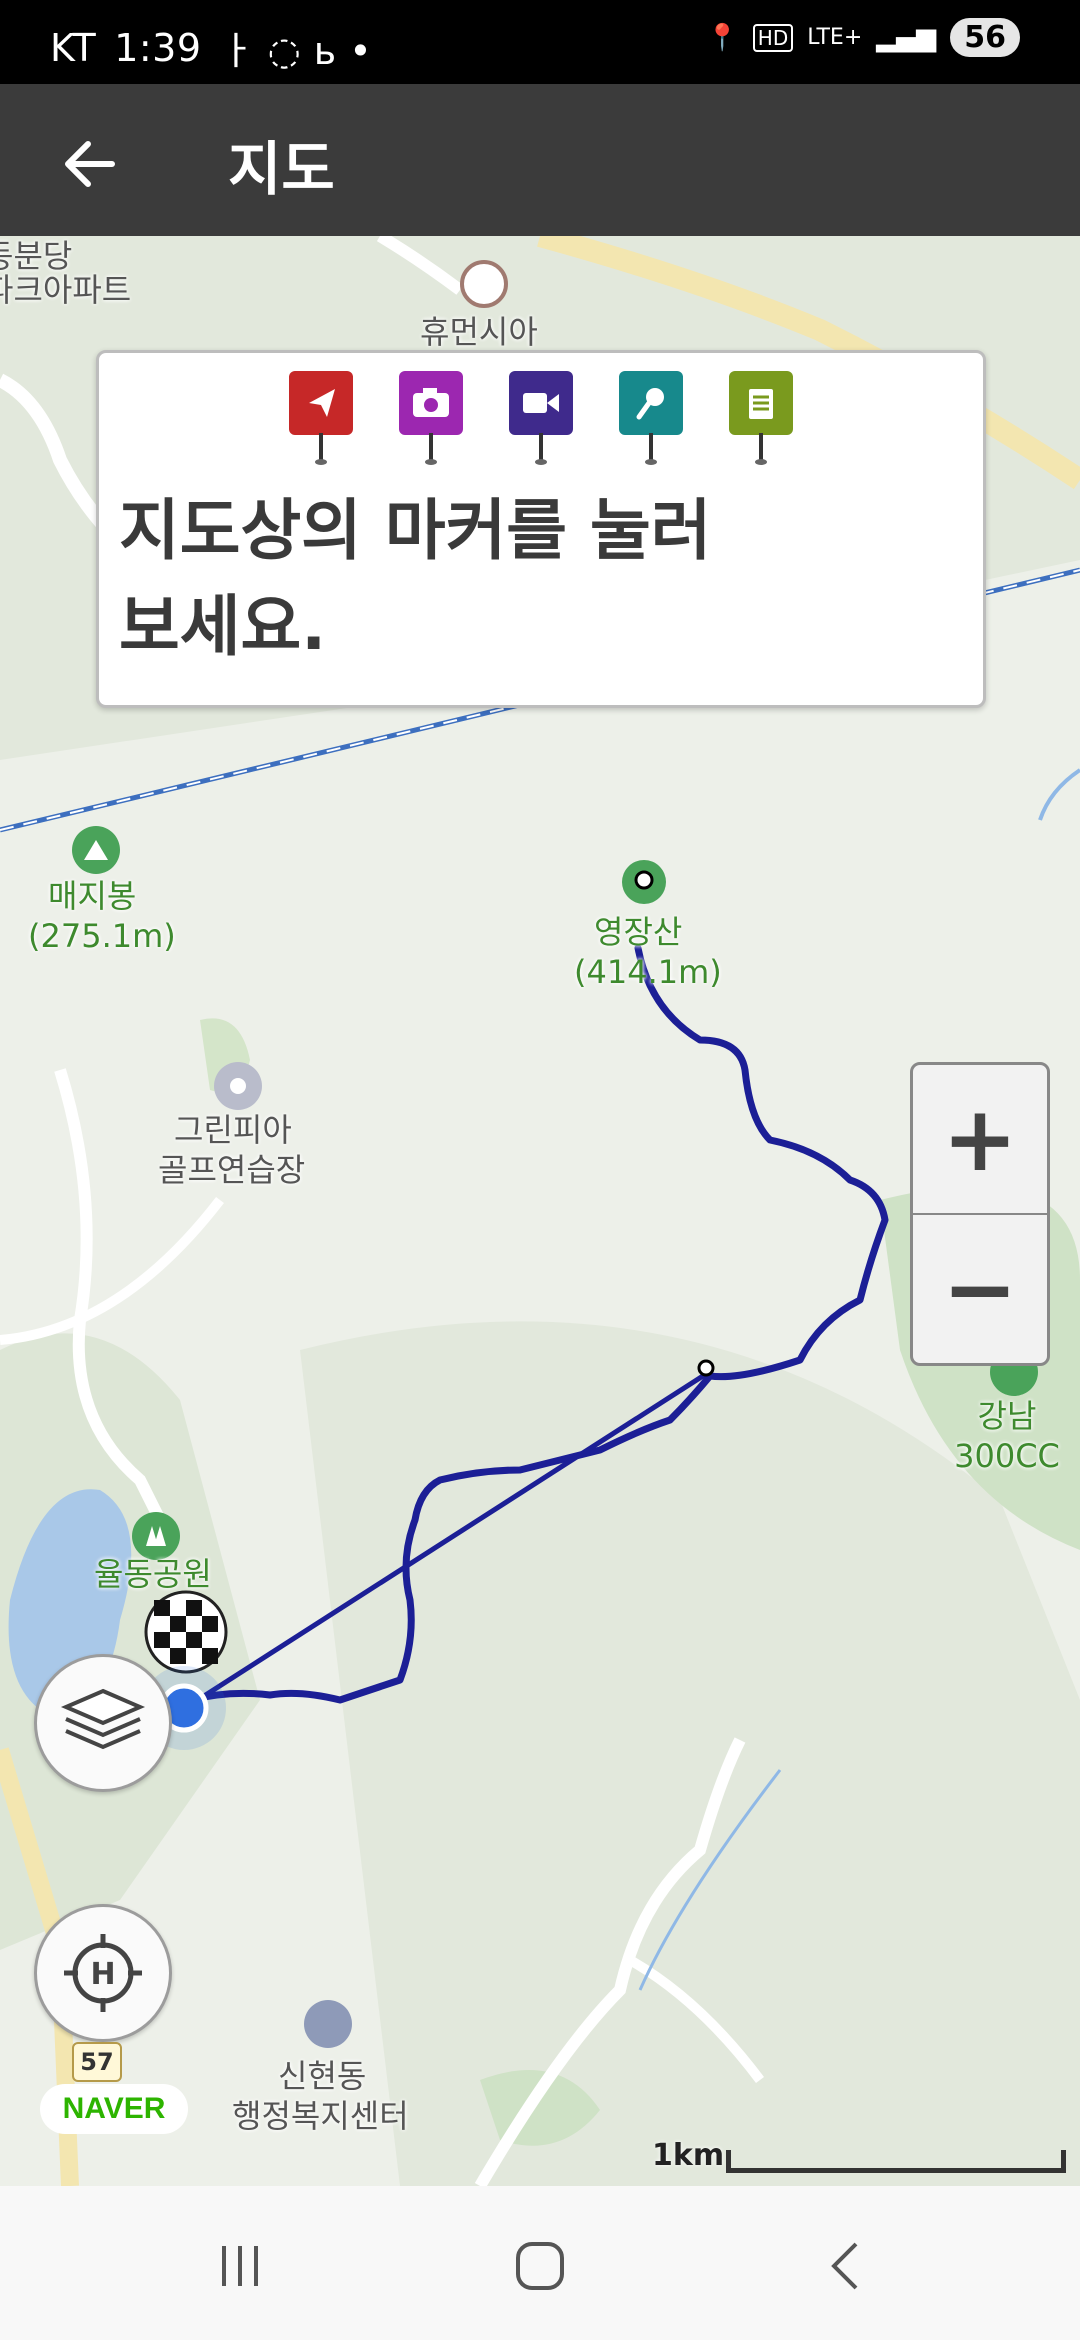 The width and height of the screenshot is (1080, 2340). I want to click on clock: 1:39, so click(158, 47).